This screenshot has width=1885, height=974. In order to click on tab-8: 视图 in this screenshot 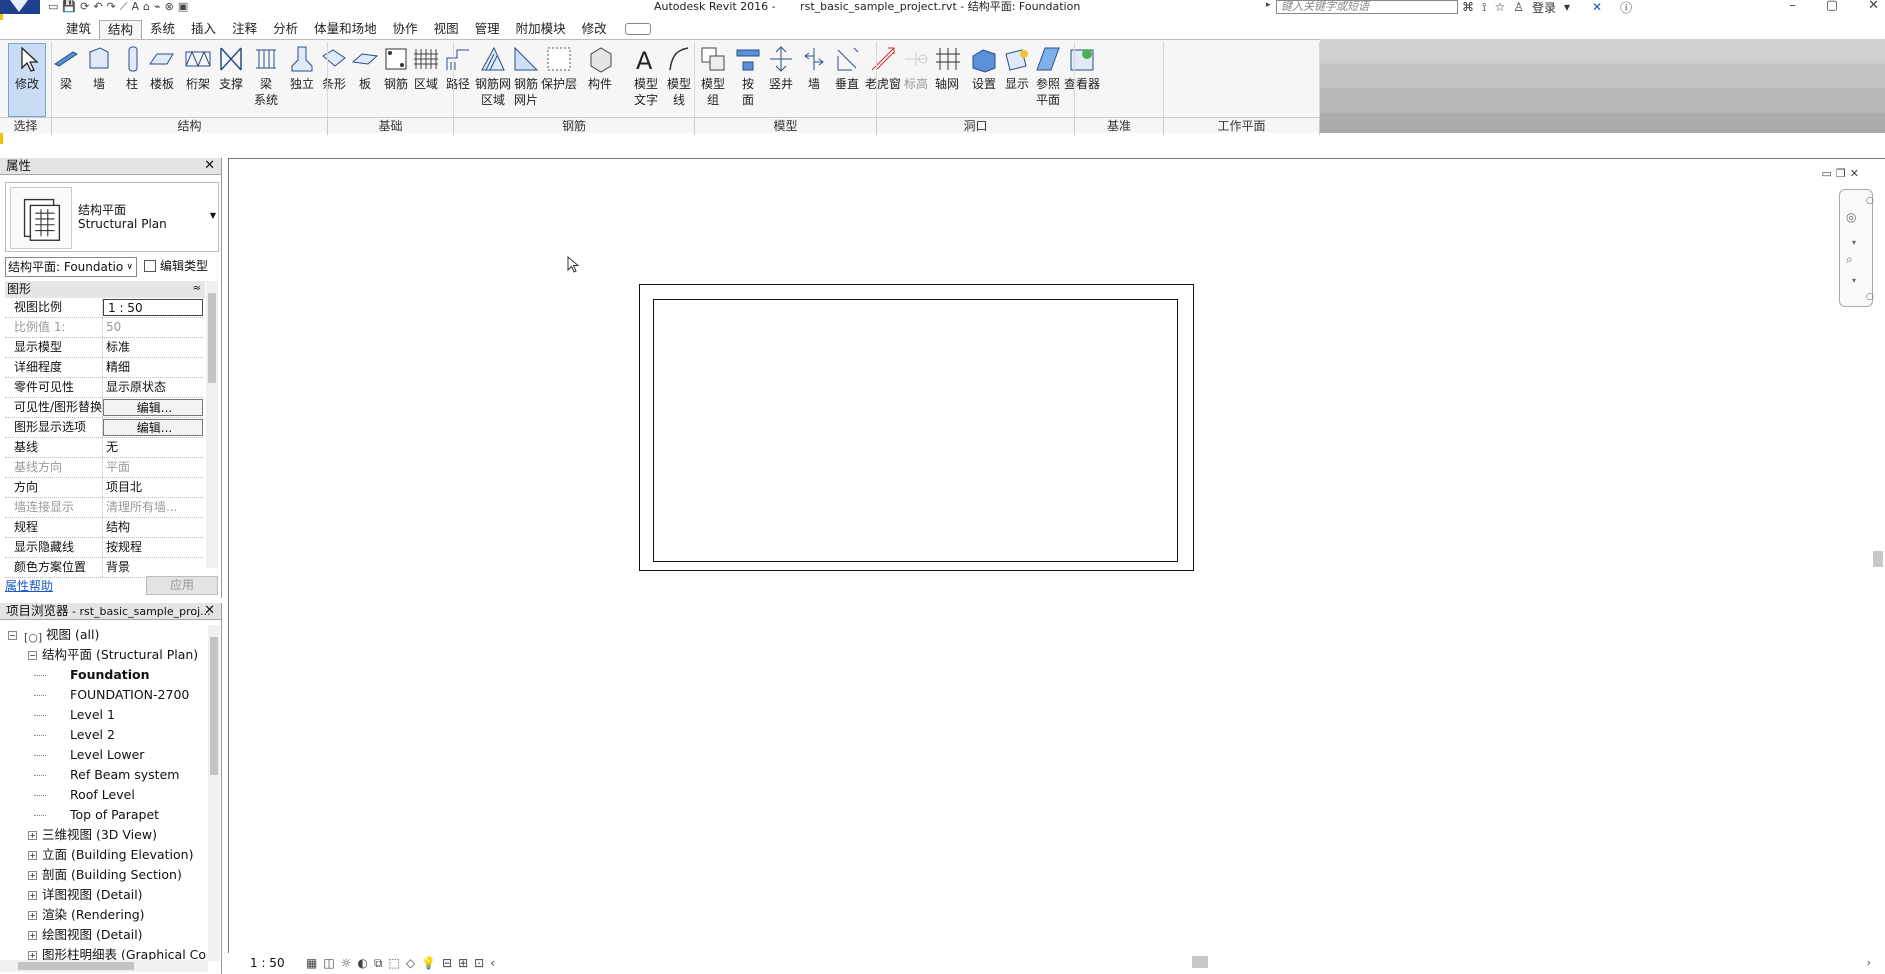, I will do `click(446, 29)`.